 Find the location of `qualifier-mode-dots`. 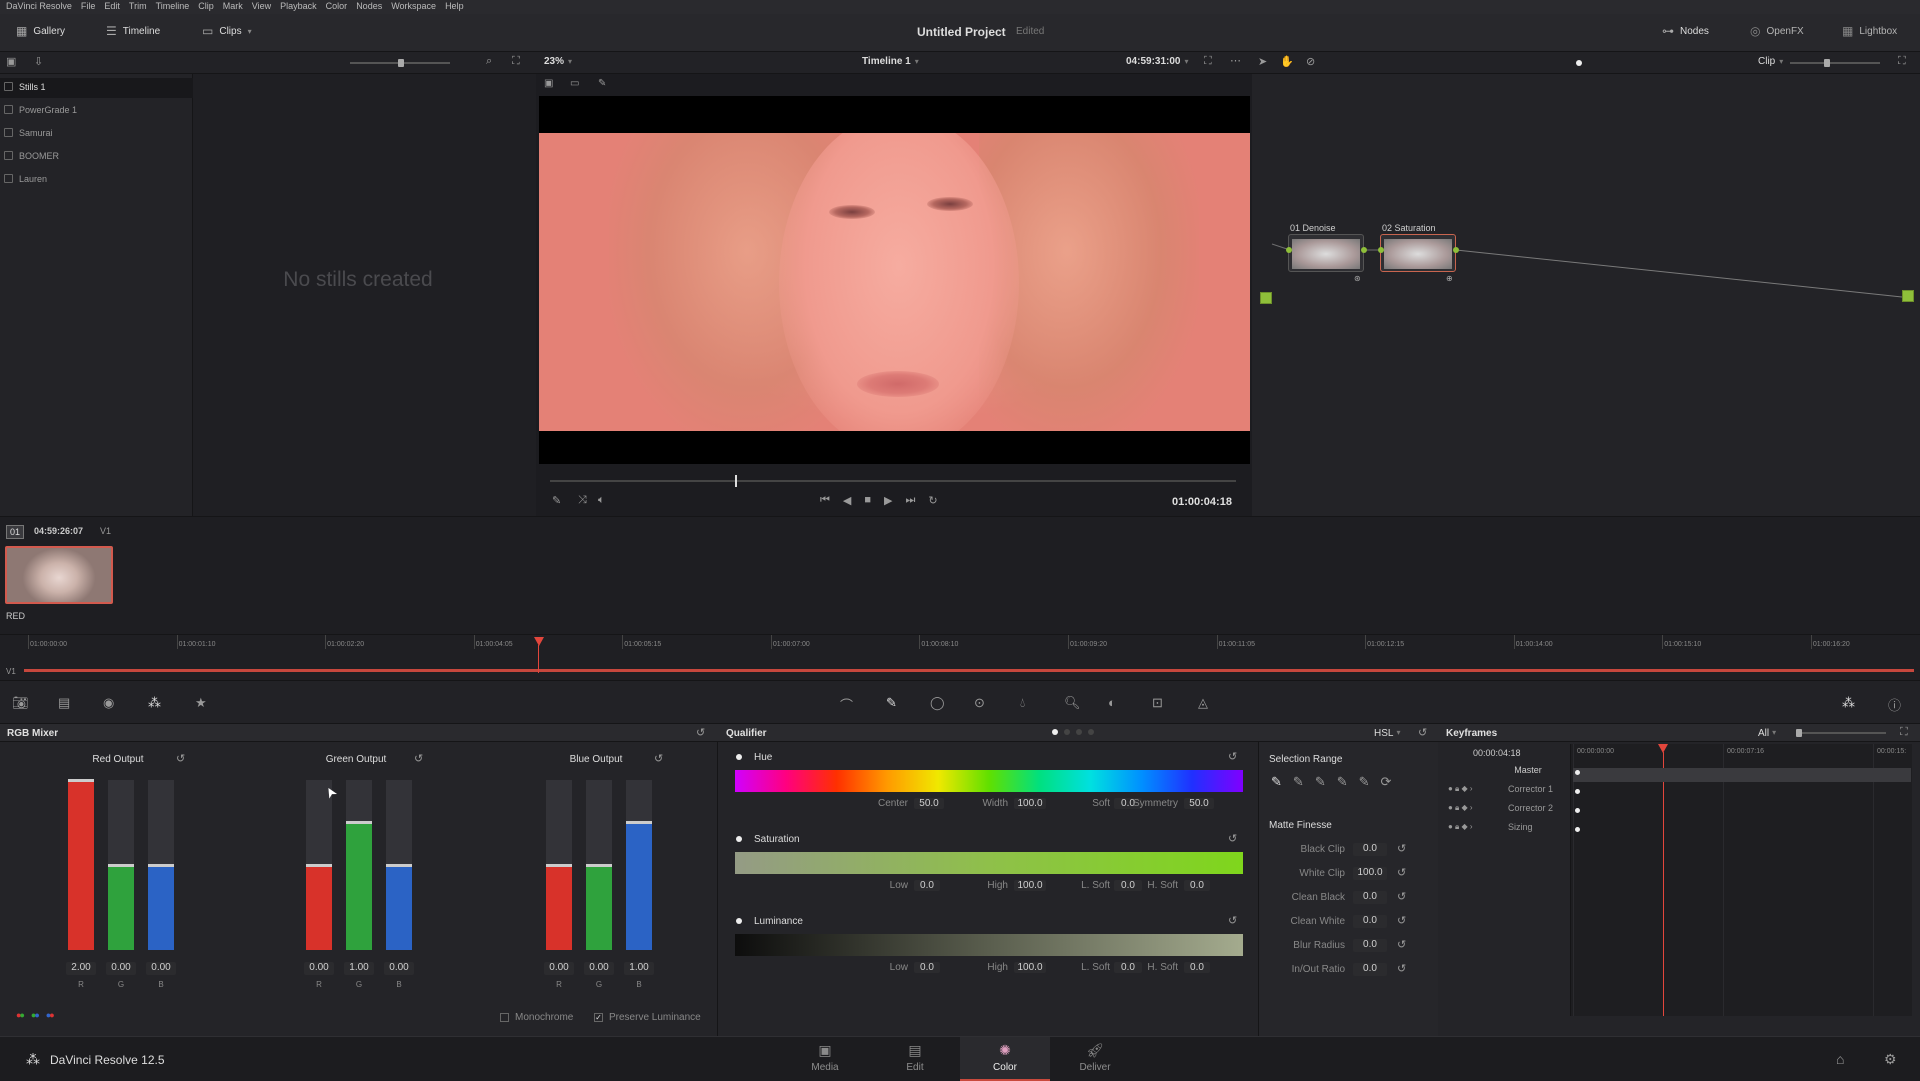

qualifier-mode-dots is located at coordinates (1073, 732).